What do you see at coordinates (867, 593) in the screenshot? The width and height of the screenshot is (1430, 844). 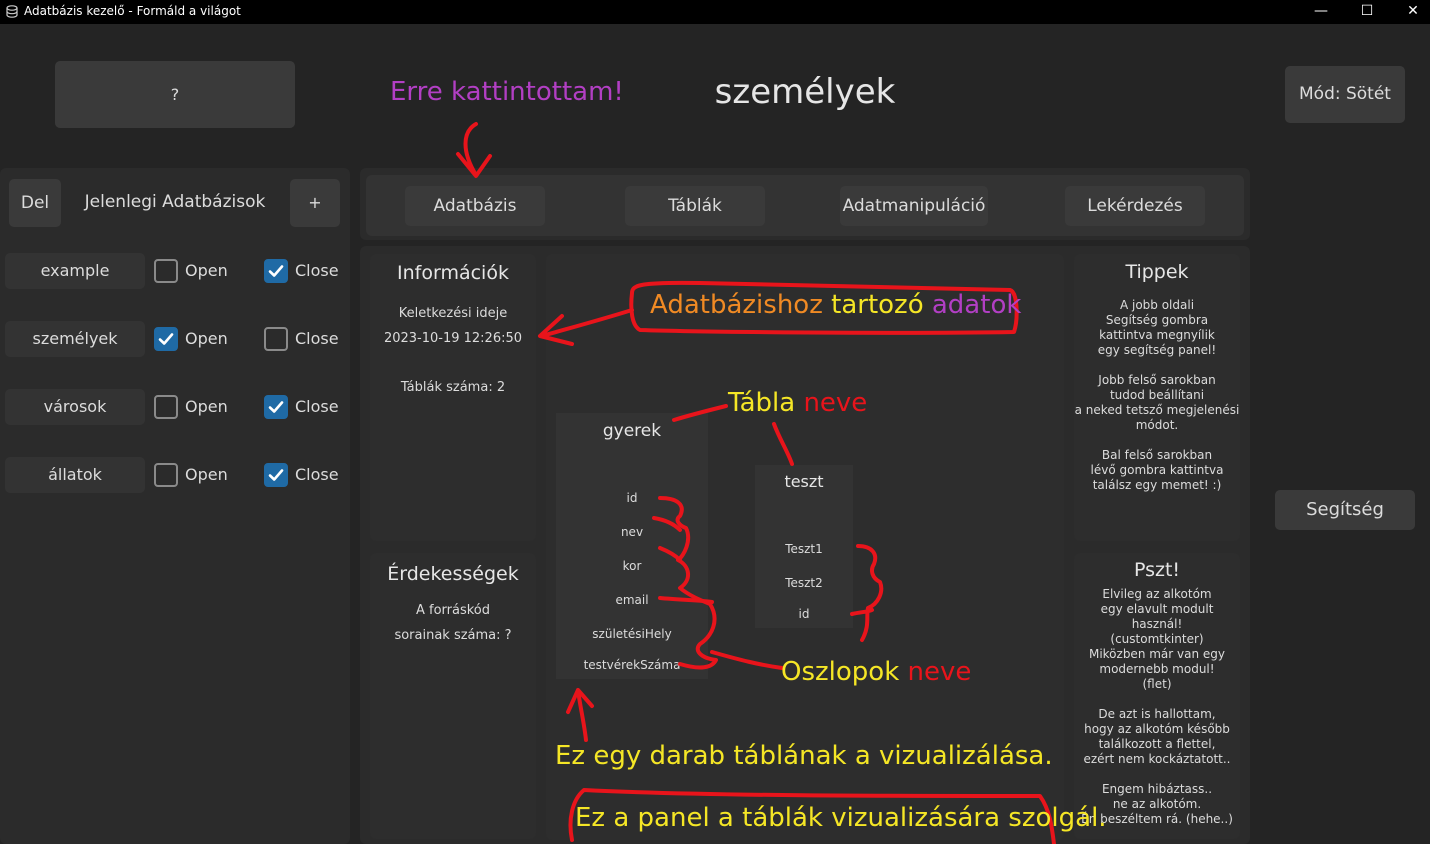 I see `teszt-brace` at bounding box center [867, 593].